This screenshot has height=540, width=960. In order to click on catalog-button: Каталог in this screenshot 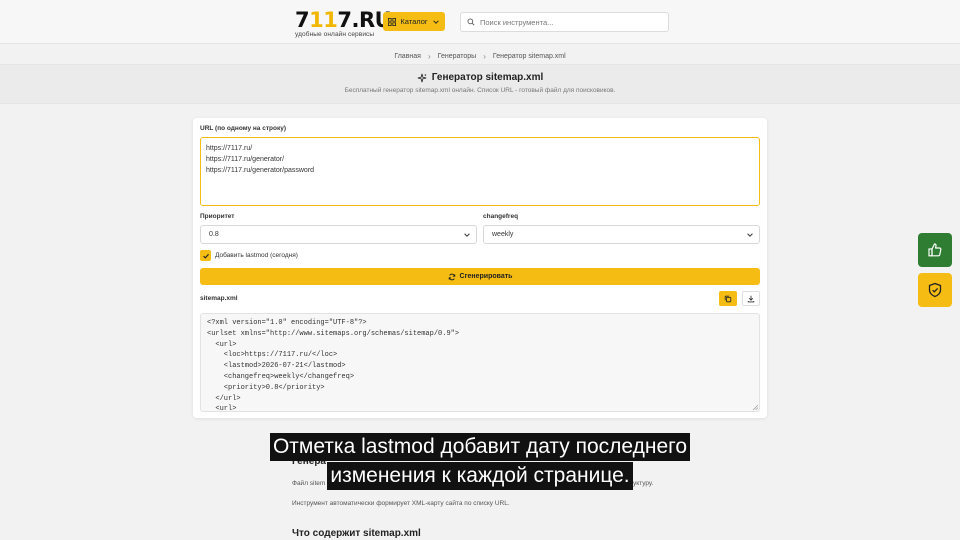, I will do `click(414, 21)`.